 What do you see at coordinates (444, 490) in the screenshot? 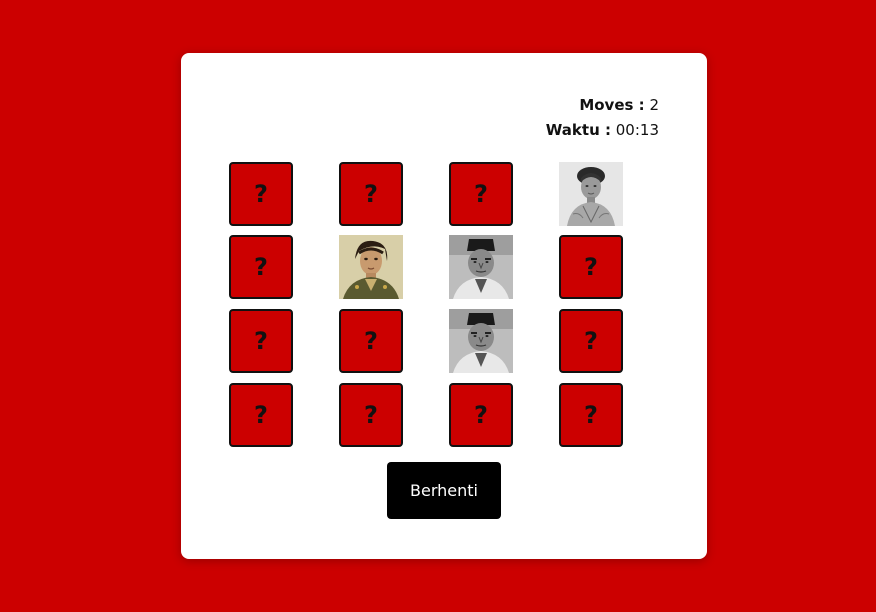
I see `stop-button: Berhenti` at bounding box center [444, 490].